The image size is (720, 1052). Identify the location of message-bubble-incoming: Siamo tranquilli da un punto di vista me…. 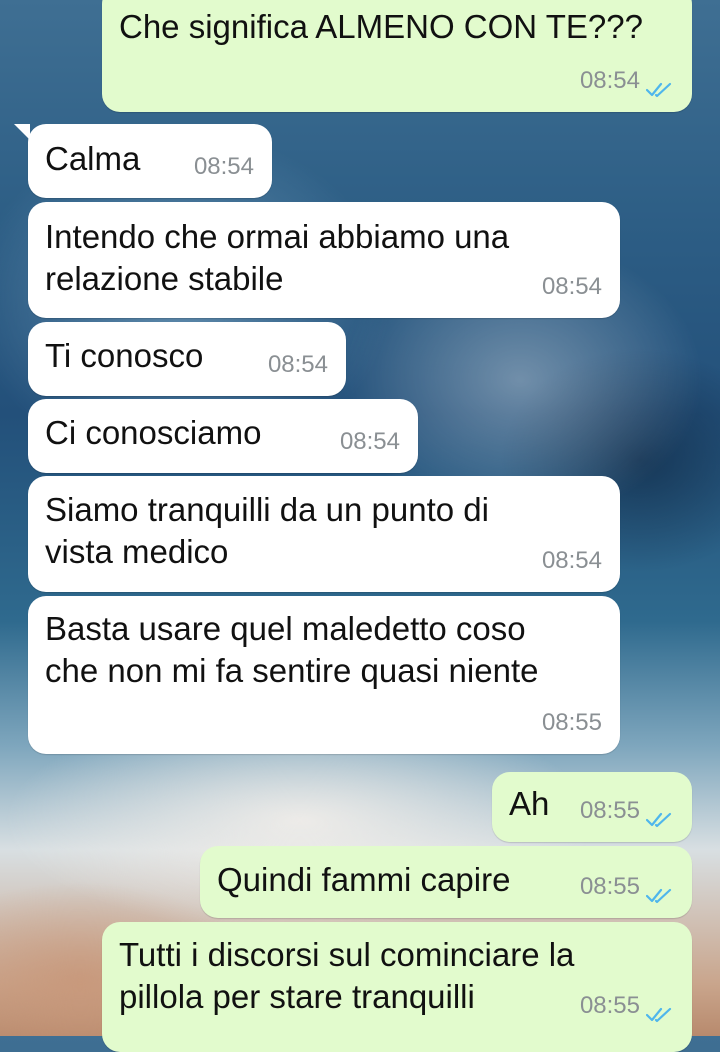
(324, 534).